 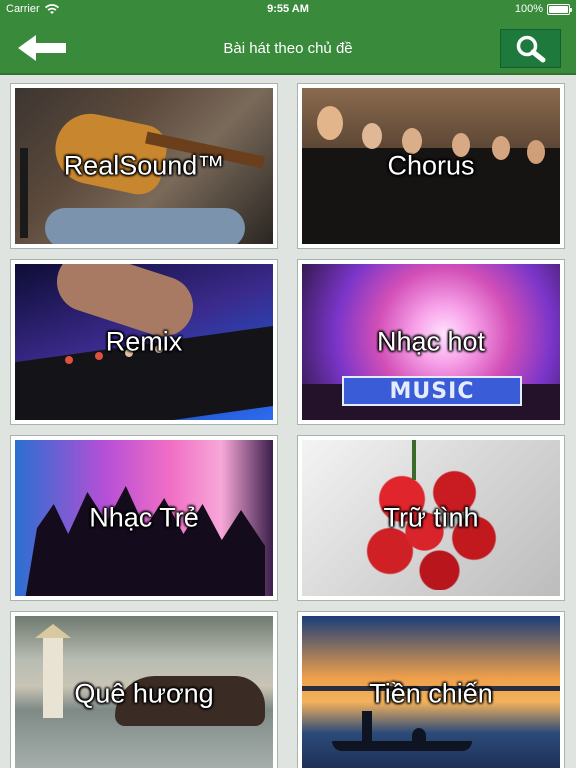 I want to click on category-label: Trữ tình, so click(x=431, y=517).